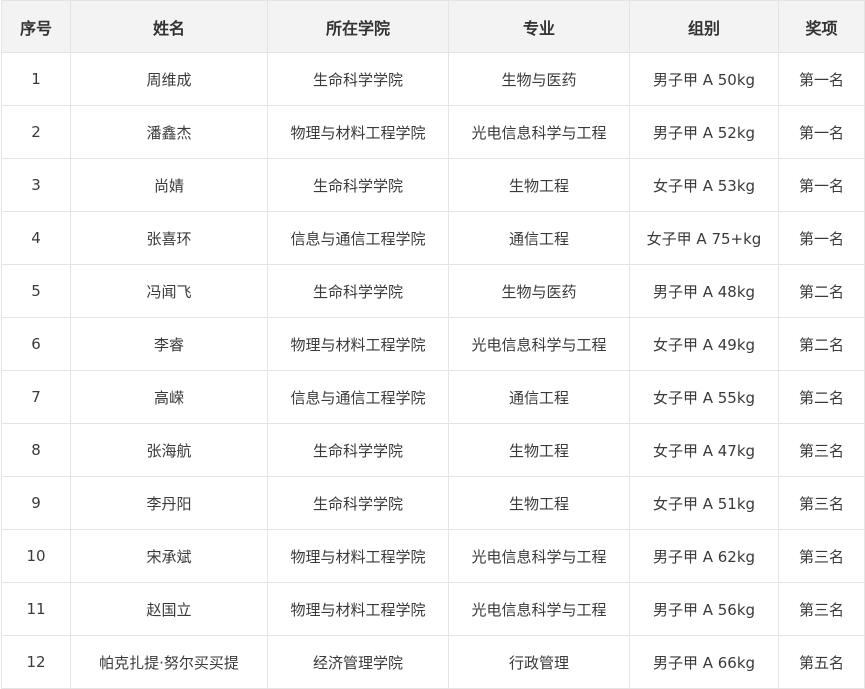 This screenshot has height=689, width=865. Describe the element at coordinates (36, 397) in the screenshot. I see `cell-index: 7` at that location.